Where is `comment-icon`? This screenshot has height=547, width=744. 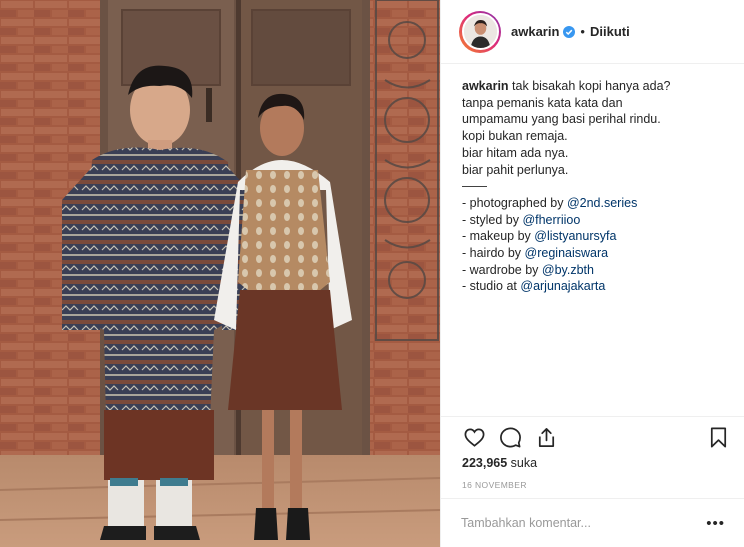 comment-icon is located at coordinates (510, 437).